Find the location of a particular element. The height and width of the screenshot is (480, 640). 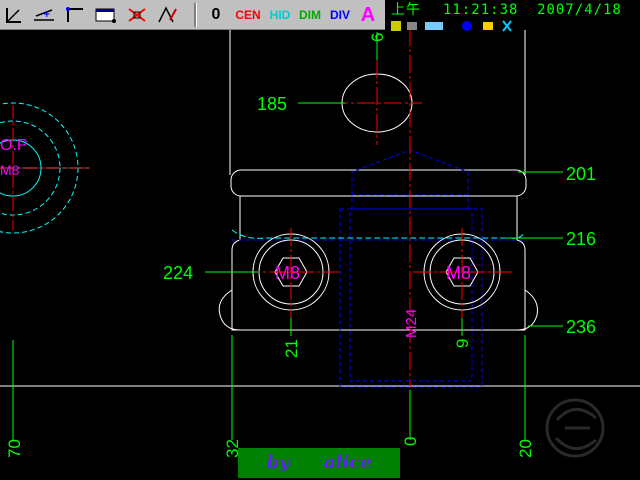

angle-line-icon: + is located at coordinates (44, 15).